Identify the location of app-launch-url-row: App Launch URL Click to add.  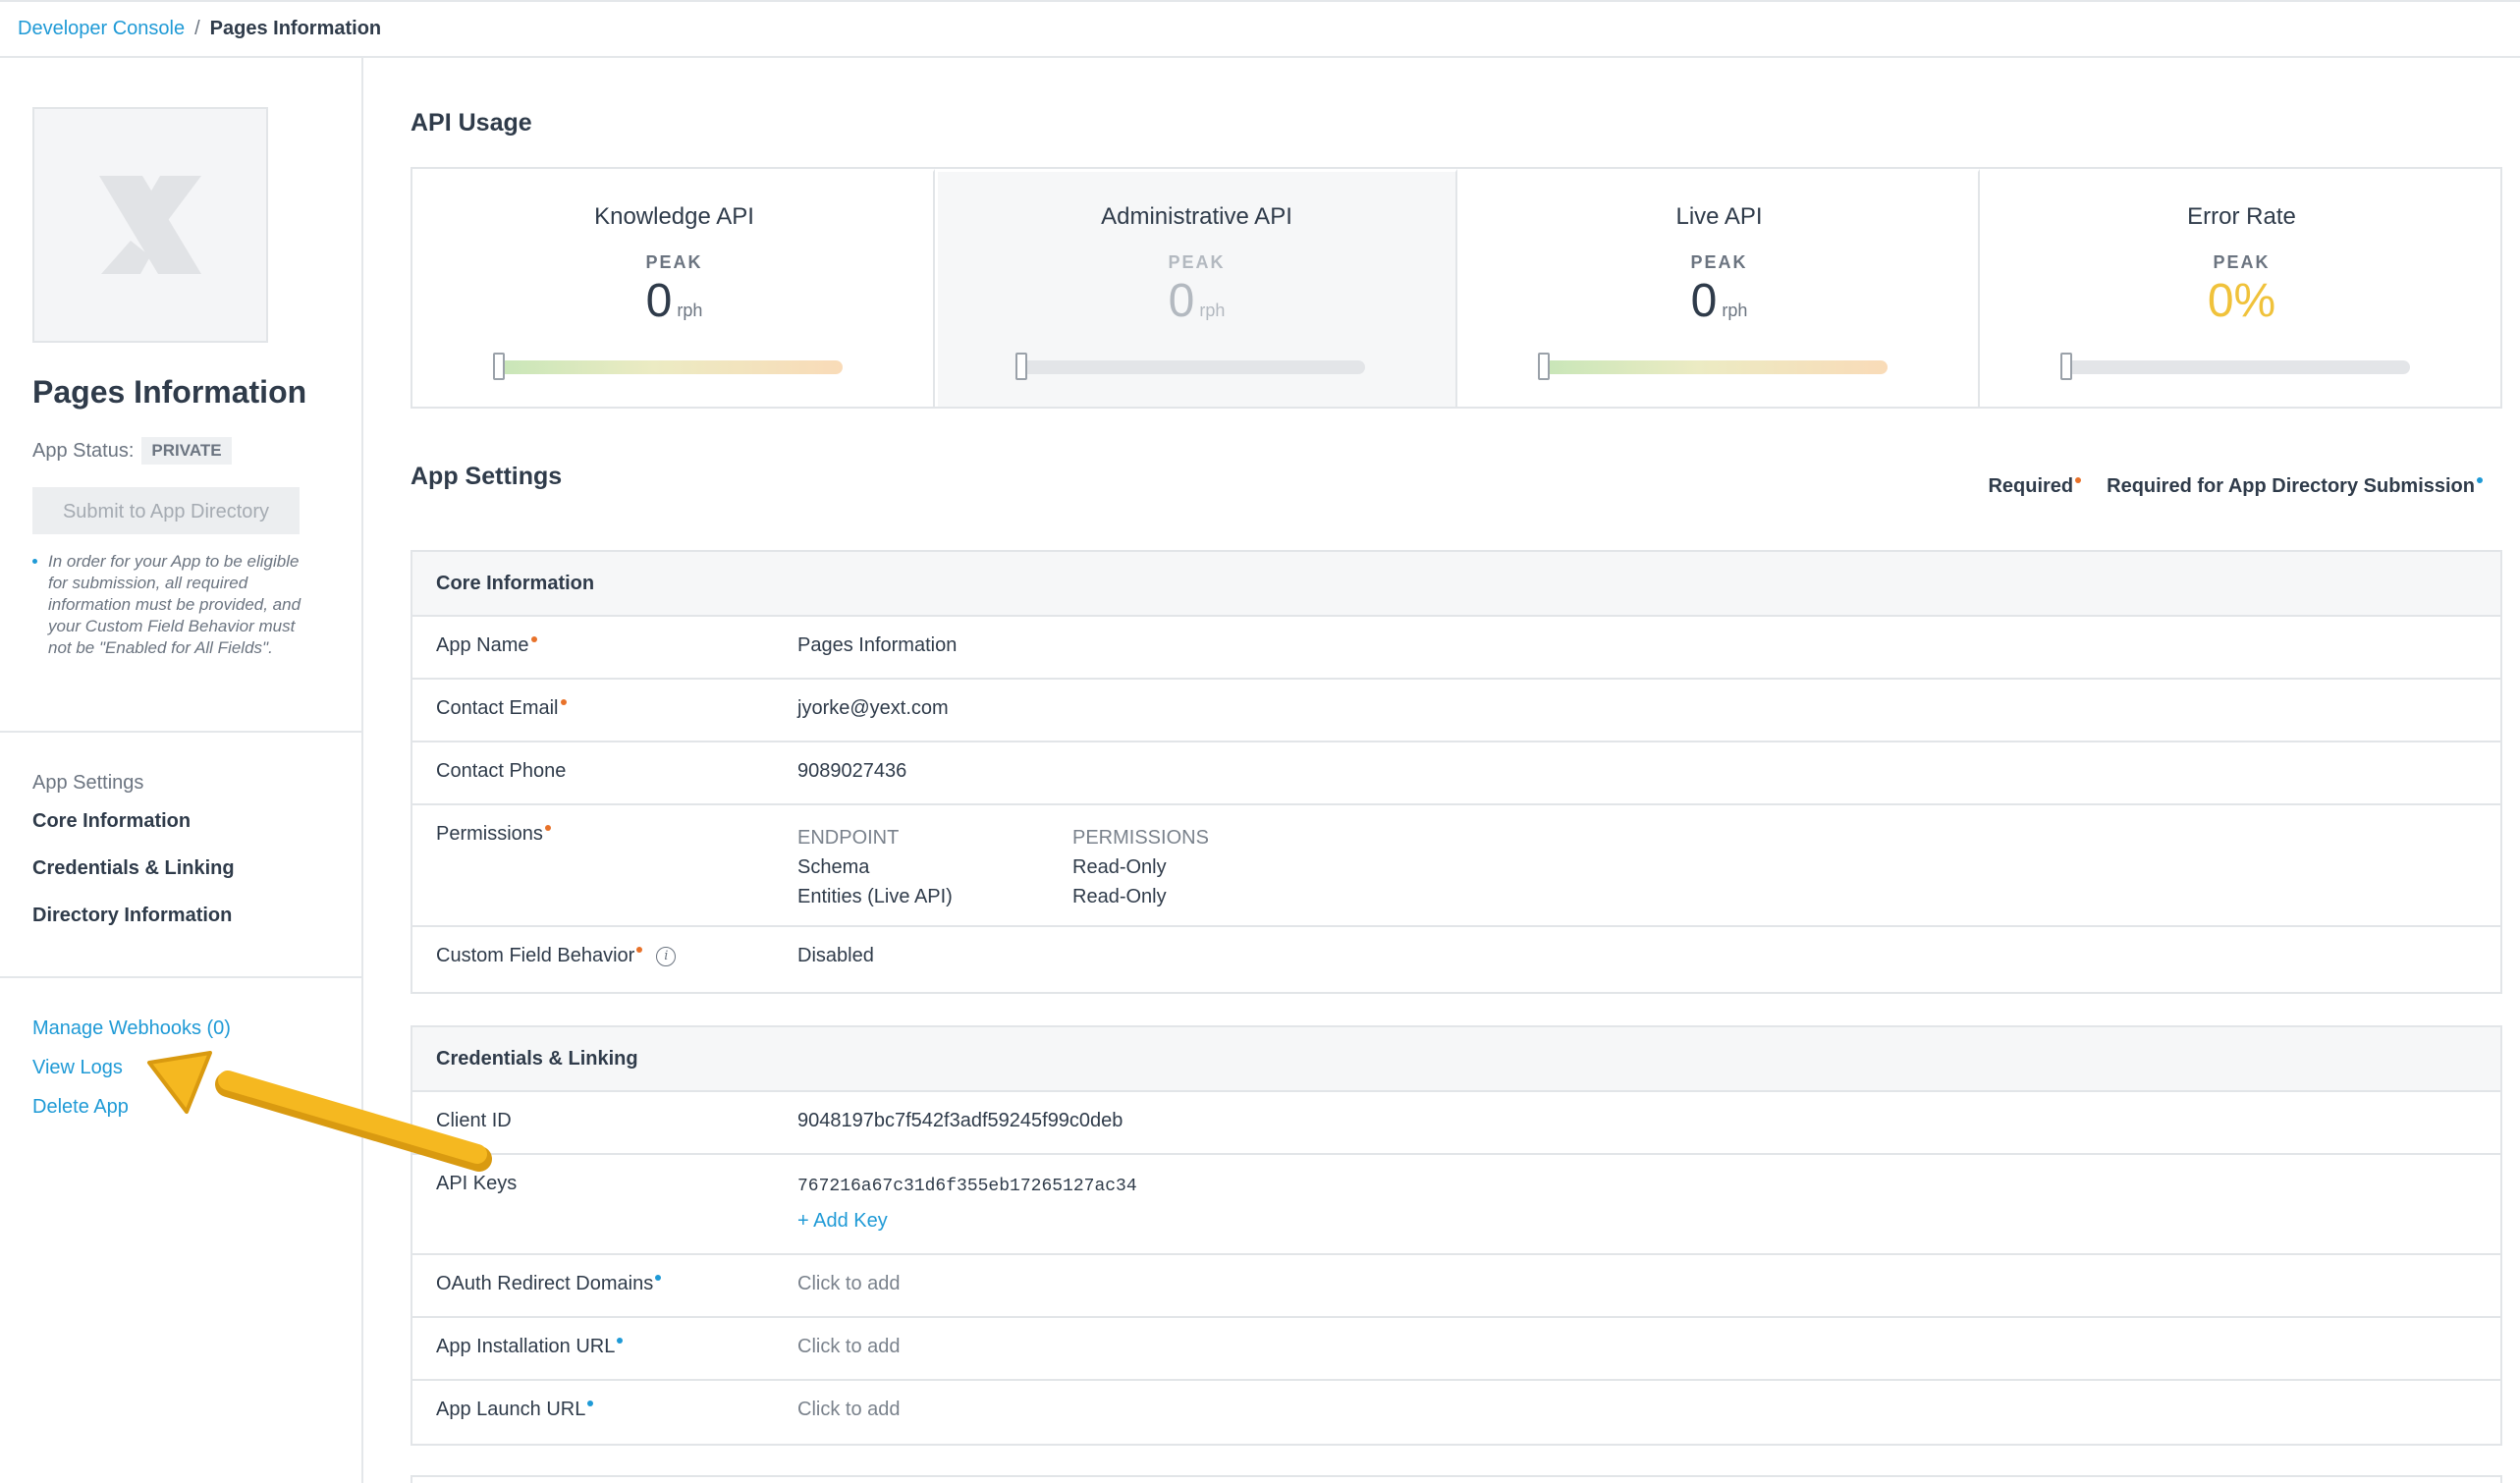
(1456, 1412).